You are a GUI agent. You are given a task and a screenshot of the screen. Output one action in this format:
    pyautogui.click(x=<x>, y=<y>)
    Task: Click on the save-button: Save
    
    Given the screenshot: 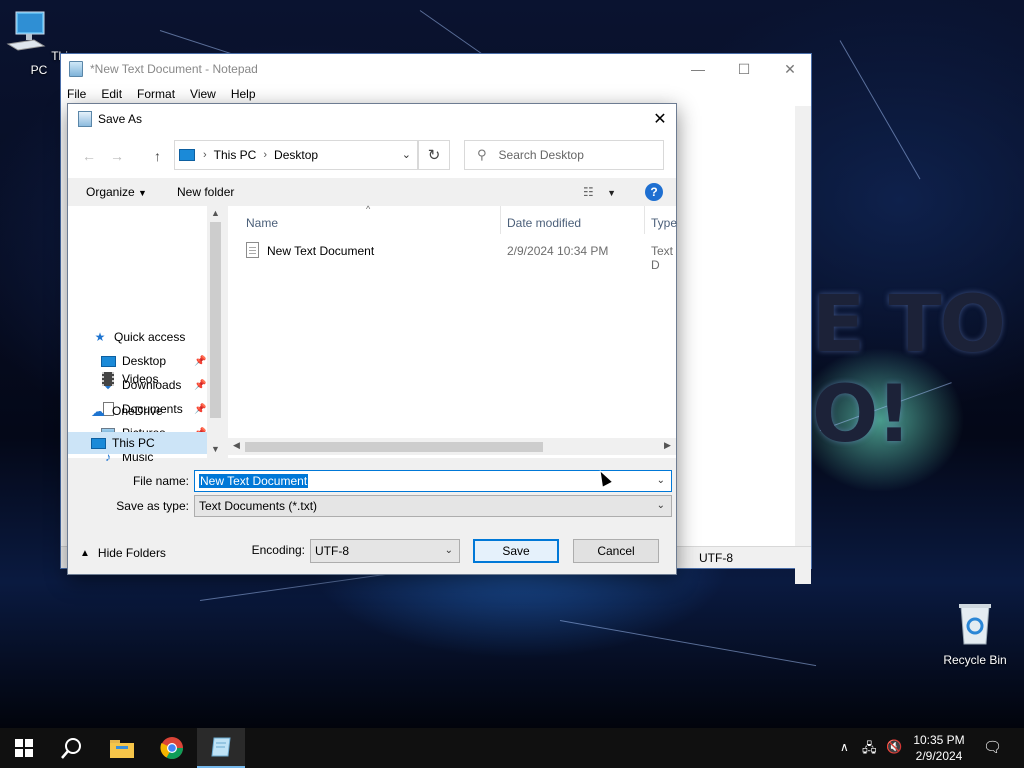 What is the action you would take?
    pyautogui.click(x=516, y=551)
    